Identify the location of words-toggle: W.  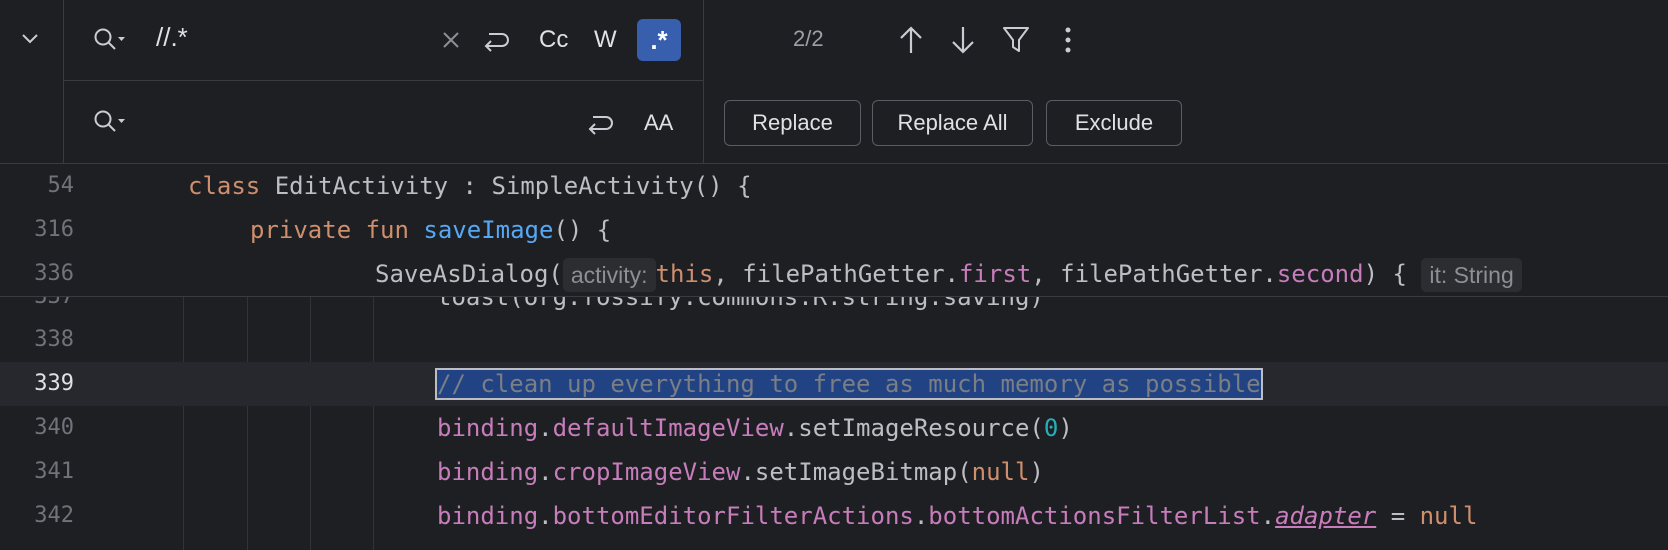
(605, 40).